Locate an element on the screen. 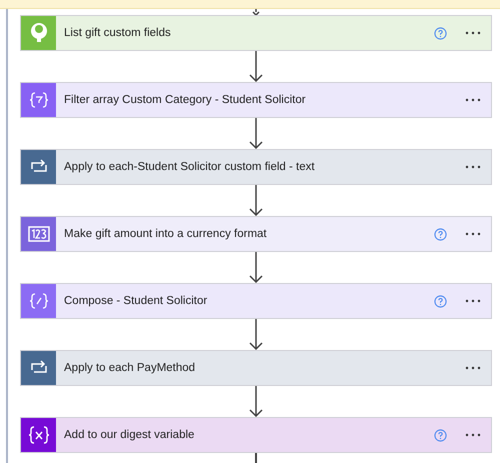  action-title: Compose - Student Solicitor is located at coordinates (135, 301).